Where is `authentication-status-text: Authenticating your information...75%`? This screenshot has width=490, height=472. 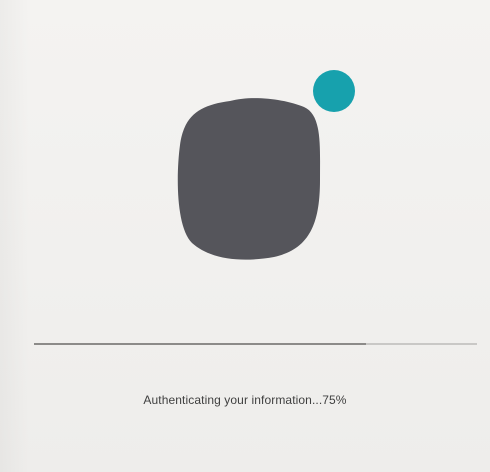 authentication-status-text: Authenticating your information...75% is located at coordinates (245, 400).